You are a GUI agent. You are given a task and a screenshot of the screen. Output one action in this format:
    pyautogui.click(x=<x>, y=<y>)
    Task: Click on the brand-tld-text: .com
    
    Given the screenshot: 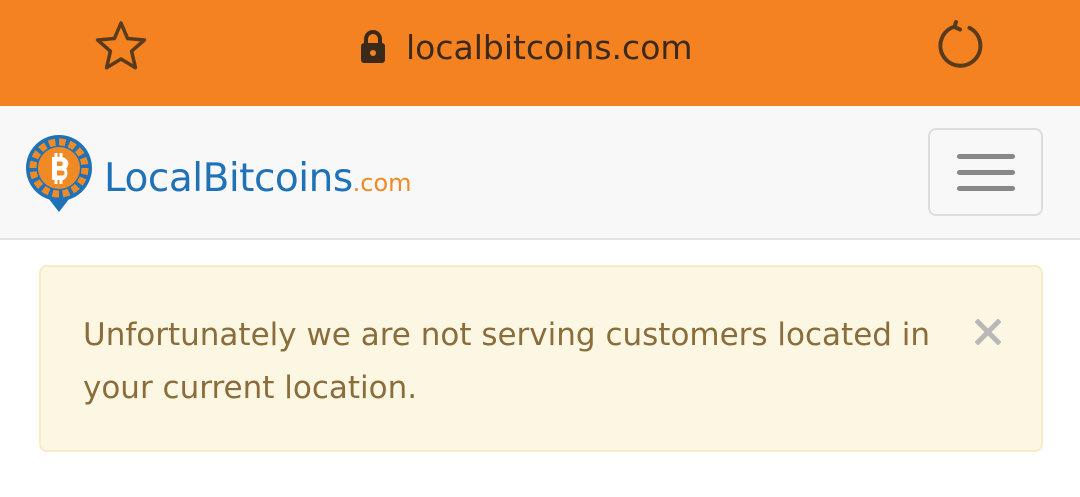 What is the action you would take?
    pyautogui.click(x=382, y=182)
    